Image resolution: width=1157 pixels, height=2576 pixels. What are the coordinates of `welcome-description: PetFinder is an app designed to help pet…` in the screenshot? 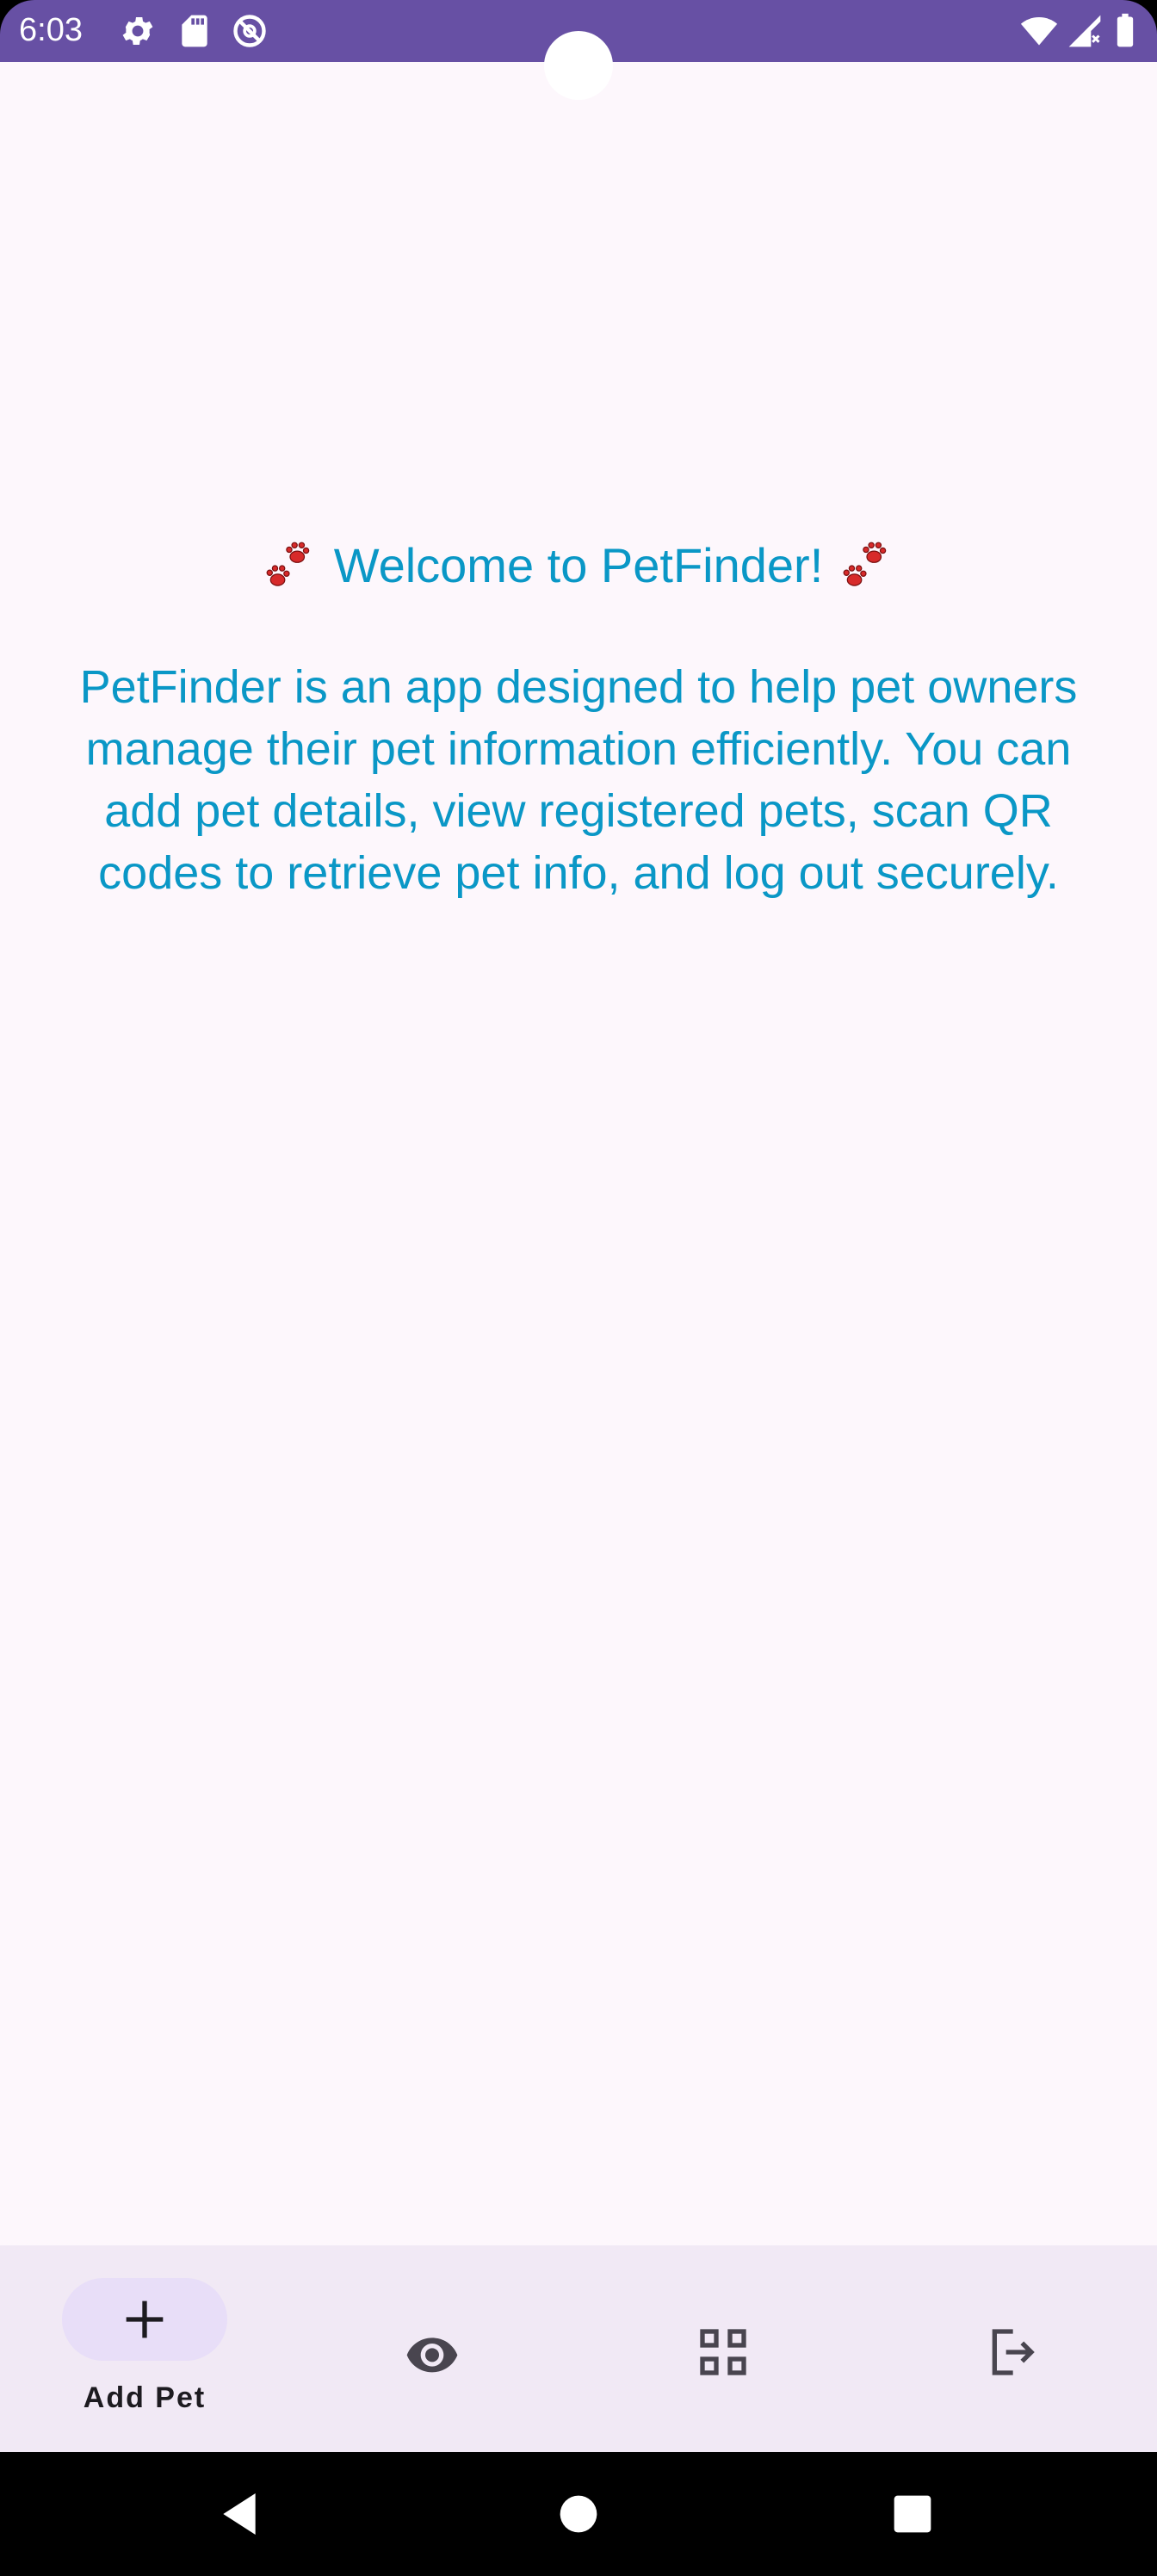 It's located at (579, 780).